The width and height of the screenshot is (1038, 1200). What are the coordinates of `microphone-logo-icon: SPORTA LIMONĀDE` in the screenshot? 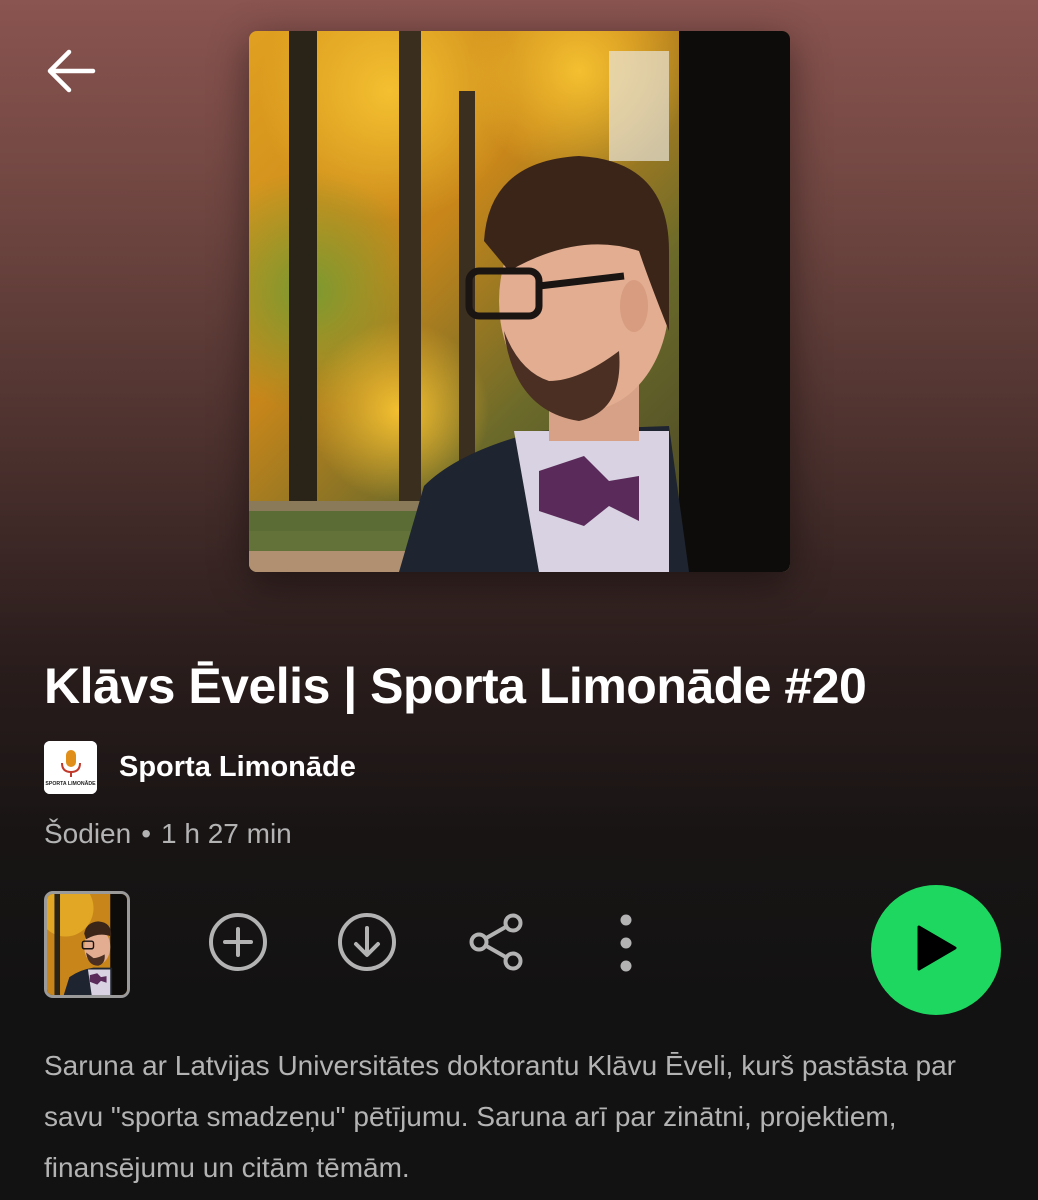 It's located at (70, 767).